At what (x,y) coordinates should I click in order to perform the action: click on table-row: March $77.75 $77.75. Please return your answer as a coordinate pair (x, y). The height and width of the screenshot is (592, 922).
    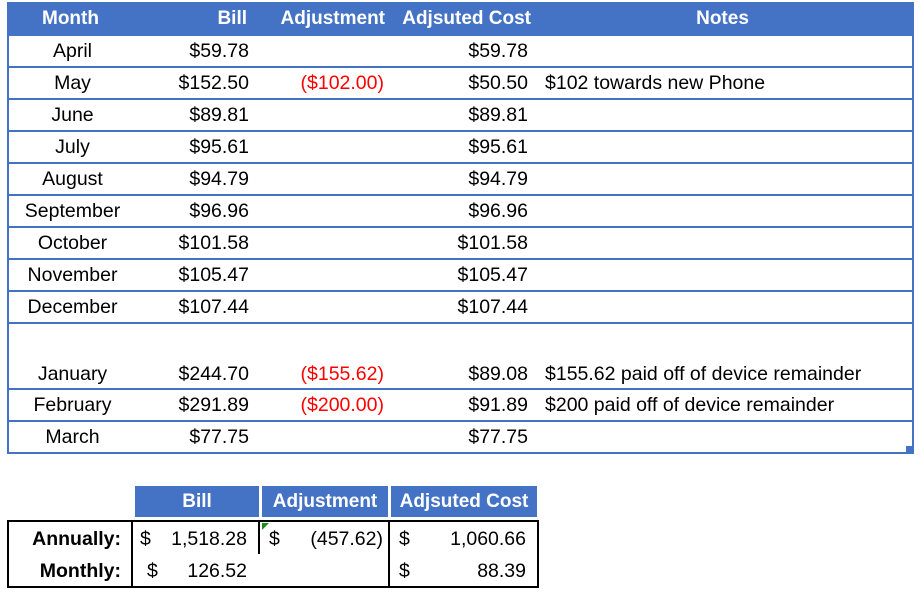
    Looking at the image, I should click on (460, 436).